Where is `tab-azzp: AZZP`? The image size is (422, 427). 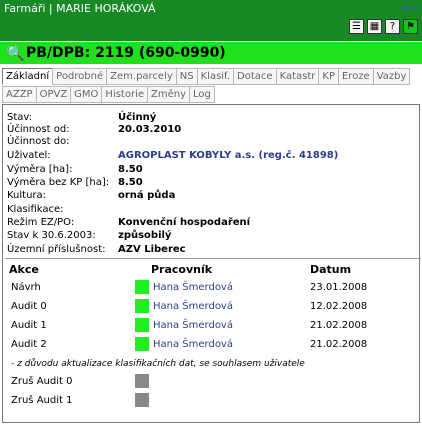 tab-azzp: AZZP is located at coordinates (19, 94).